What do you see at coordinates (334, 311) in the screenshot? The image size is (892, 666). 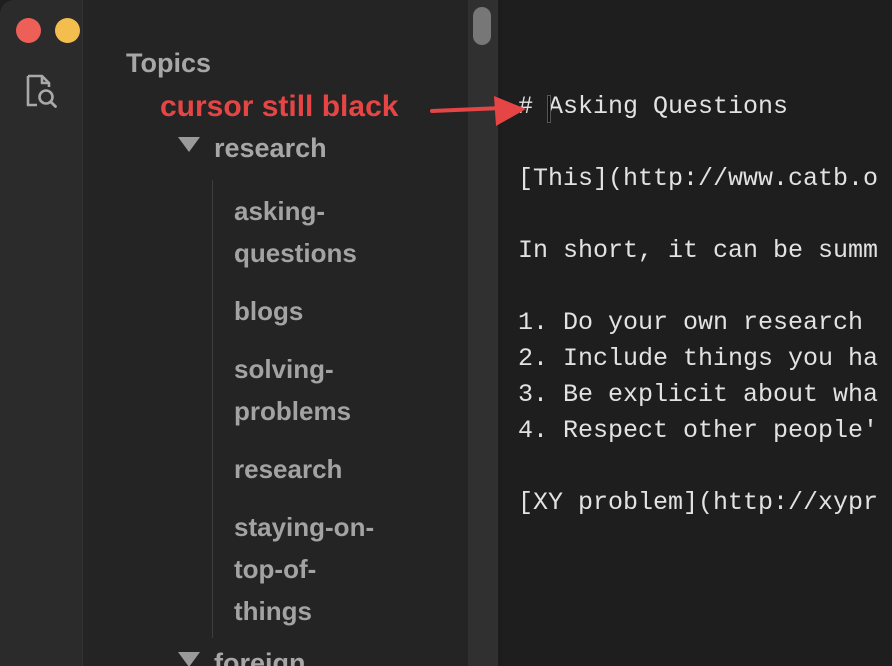 I see `file-item-blogs: blogs` at bounding box center [334, 311].